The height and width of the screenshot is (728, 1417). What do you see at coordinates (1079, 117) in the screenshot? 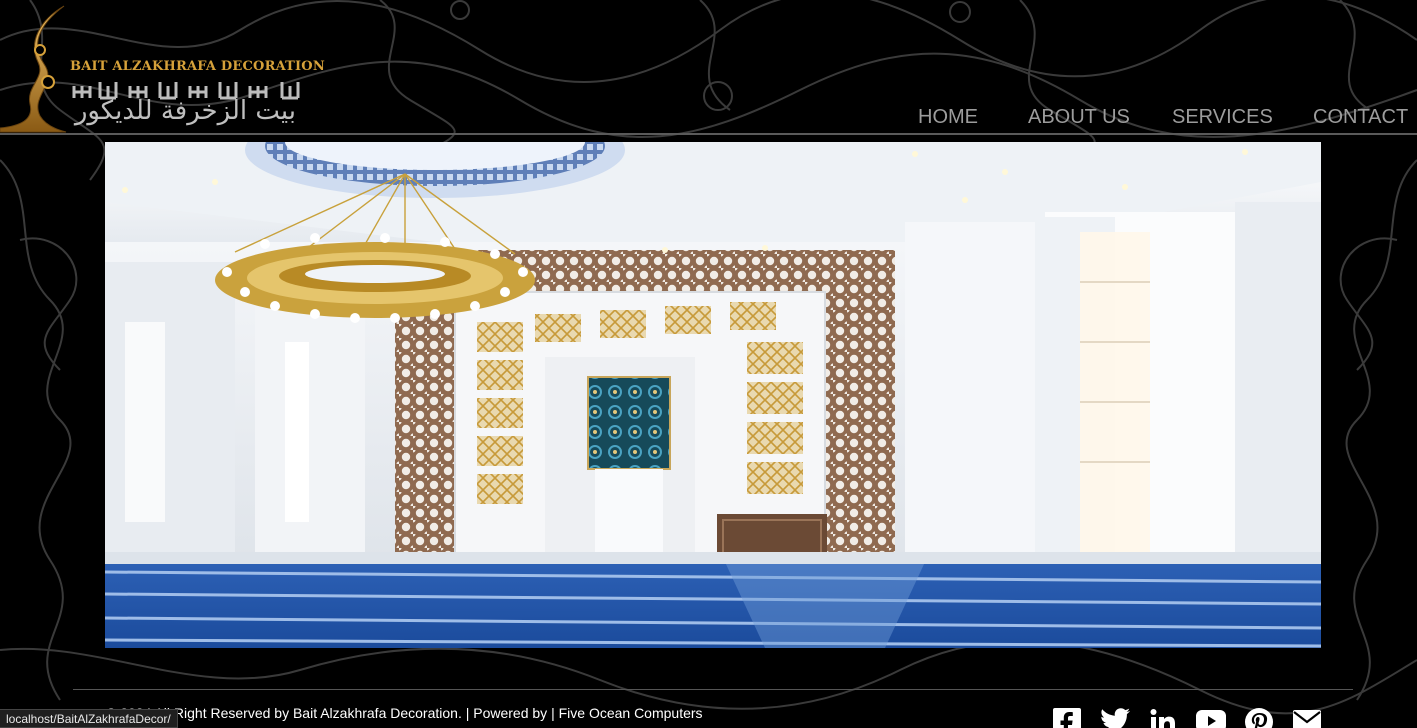
I see `nav-about-us: ABOUT US` at bounding box center [1079, 117].